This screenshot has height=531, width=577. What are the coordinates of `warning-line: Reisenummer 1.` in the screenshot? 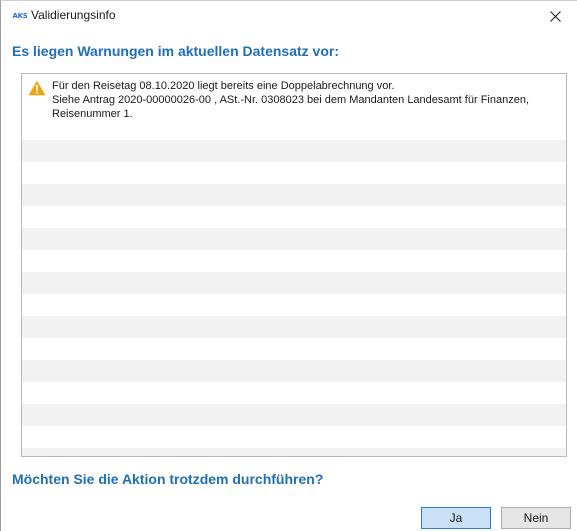 It's located at (92, 114).